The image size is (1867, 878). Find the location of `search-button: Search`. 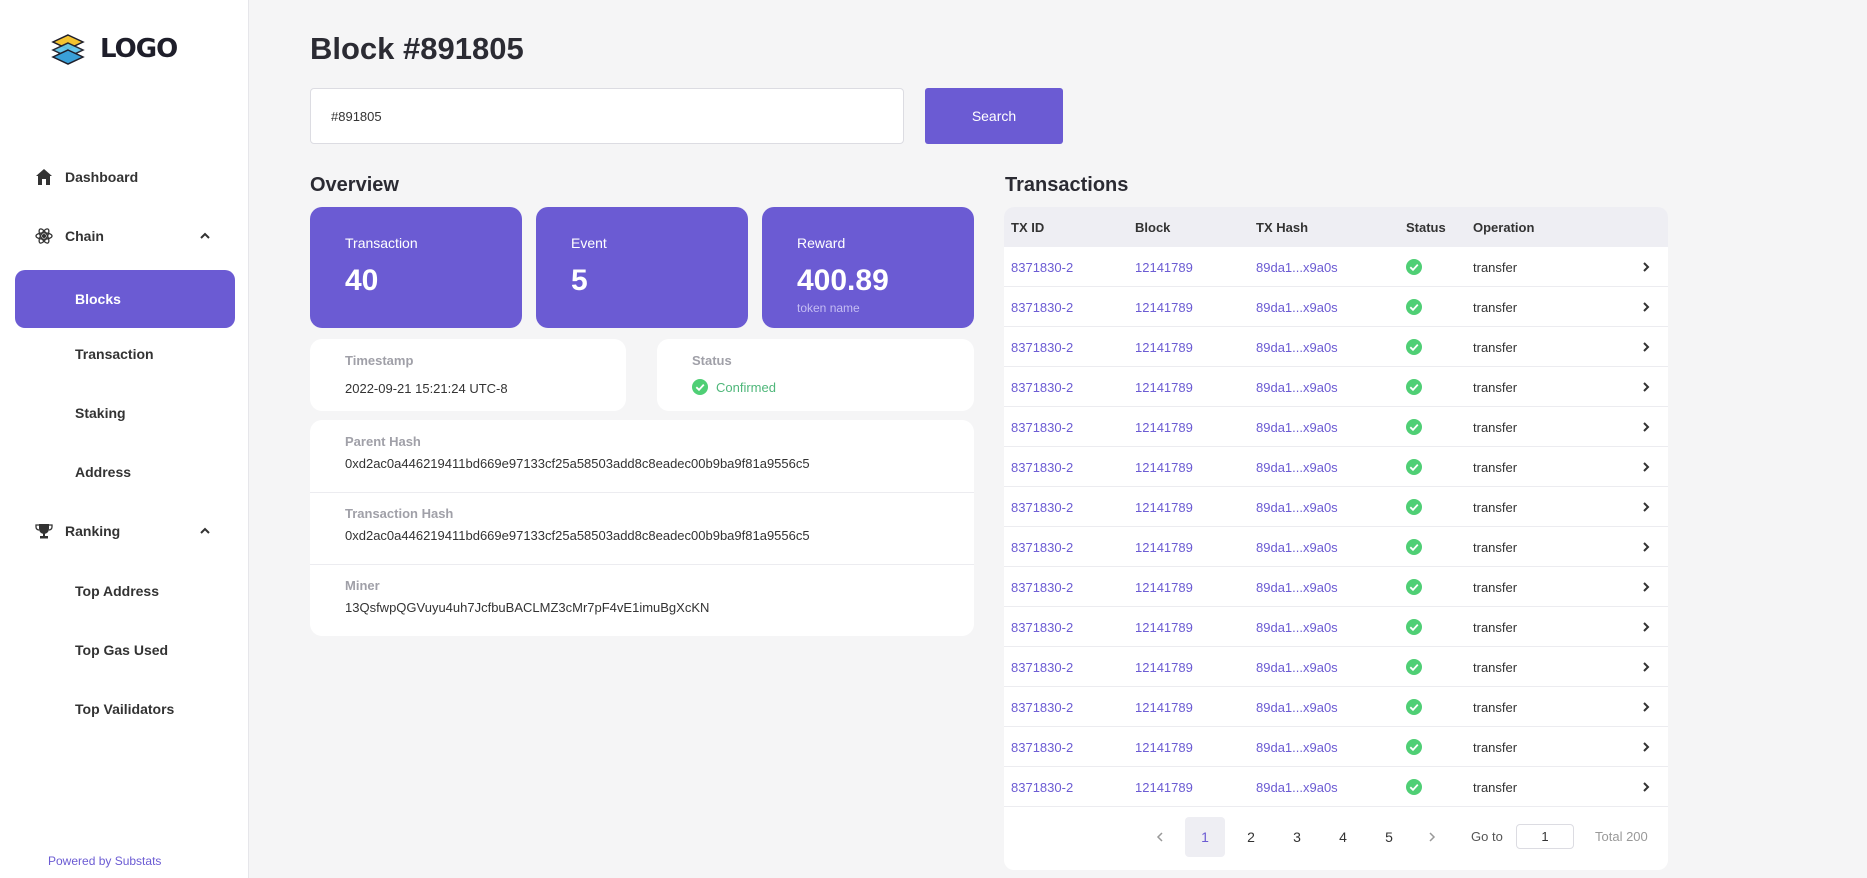

search-button: Search is located at coordinates (994, 116).